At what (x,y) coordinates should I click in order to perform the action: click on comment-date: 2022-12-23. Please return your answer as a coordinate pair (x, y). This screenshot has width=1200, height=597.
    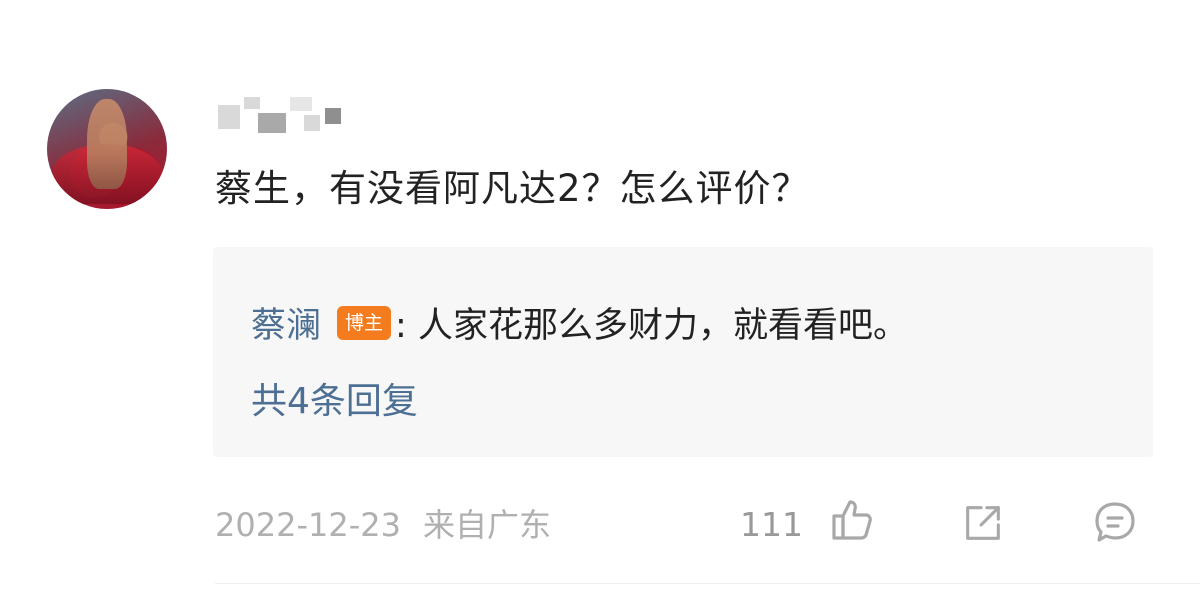
    Looking at the image, I should click on (308, 525).